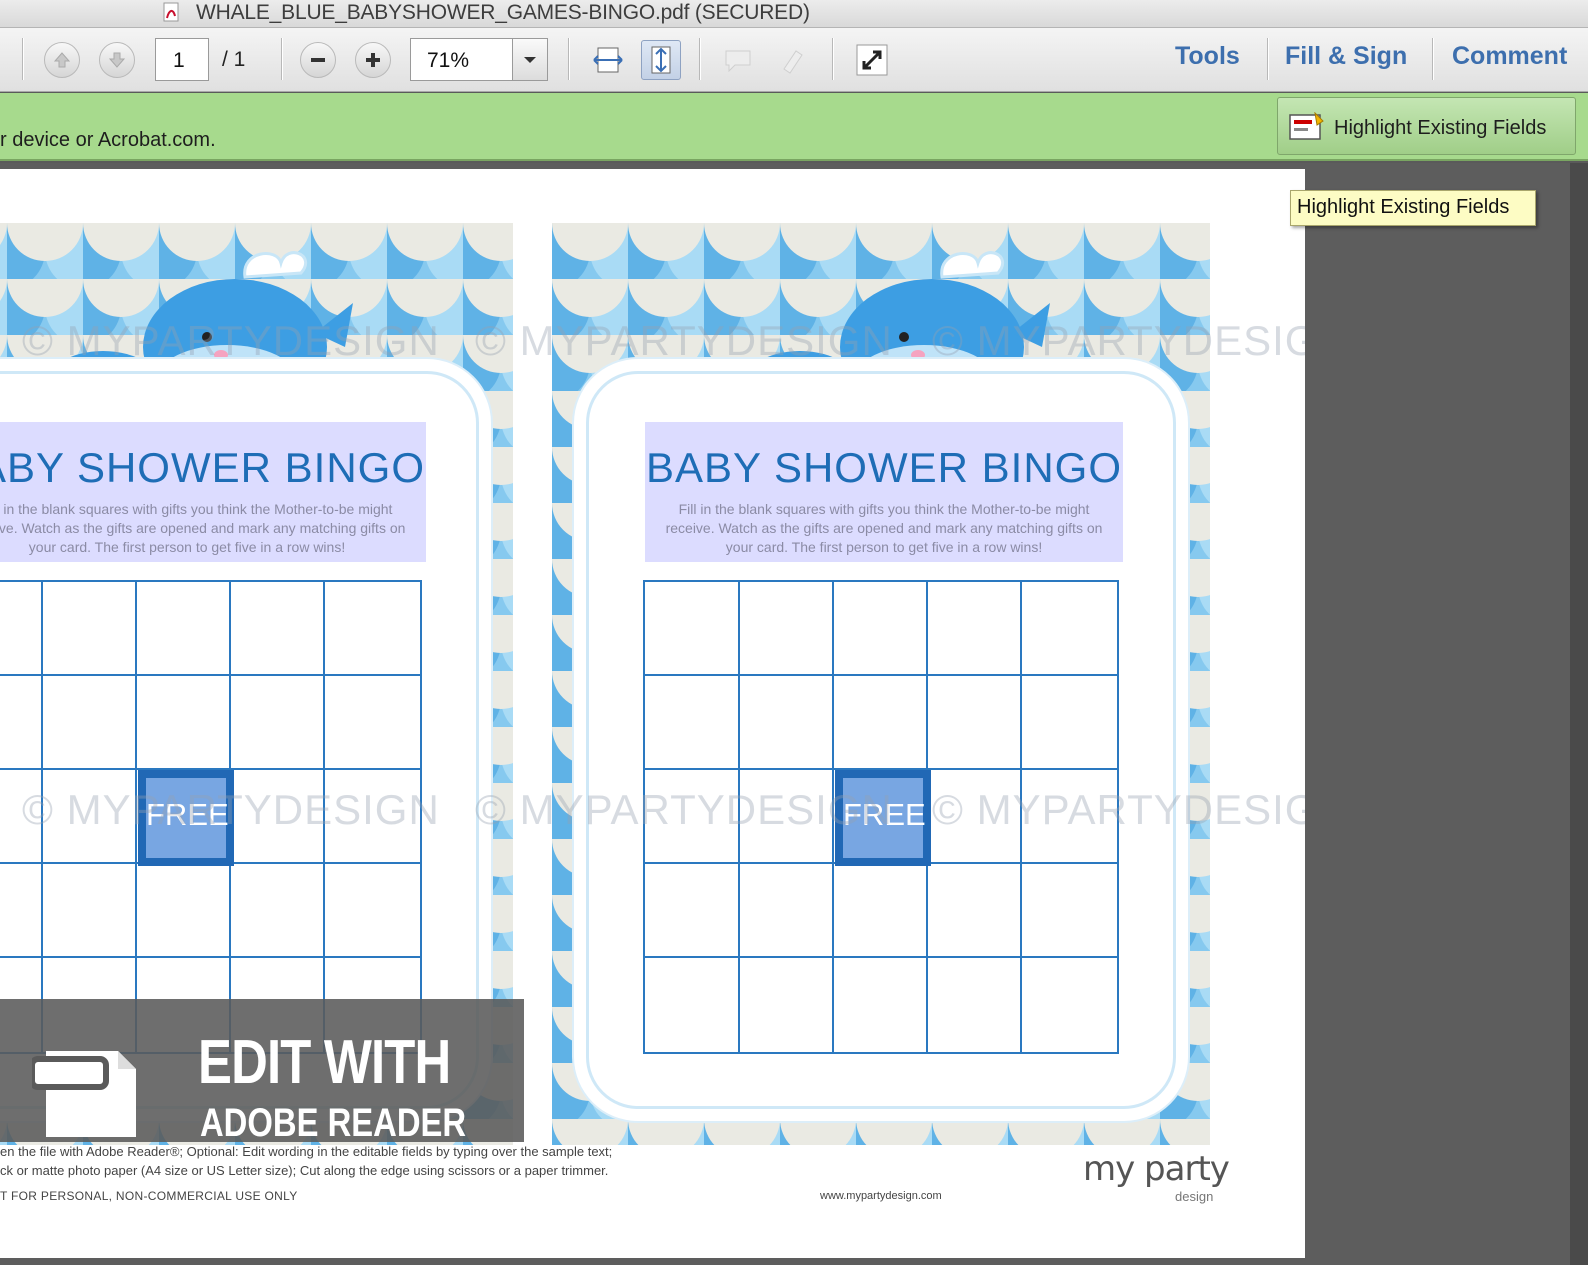  What do you see at coordinates (333, 1123) in the screenshot?
I see `banner-line2: ADOBE READER` at bounding box center [333, 1123].